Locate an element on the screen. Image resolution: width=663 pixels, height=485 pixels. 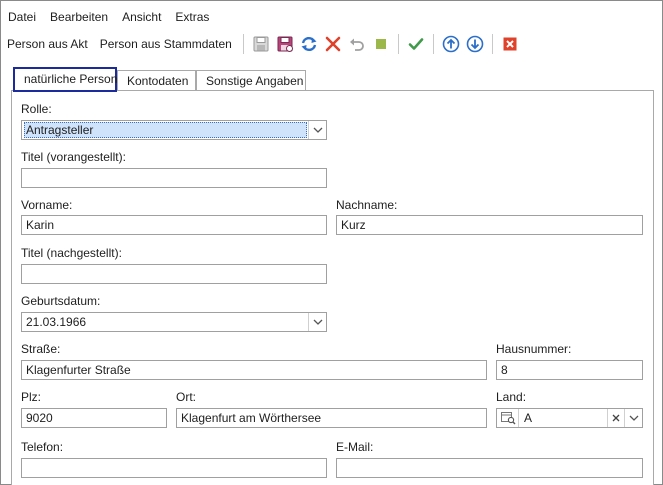
confirm-button is located at coordinates (416, 44).